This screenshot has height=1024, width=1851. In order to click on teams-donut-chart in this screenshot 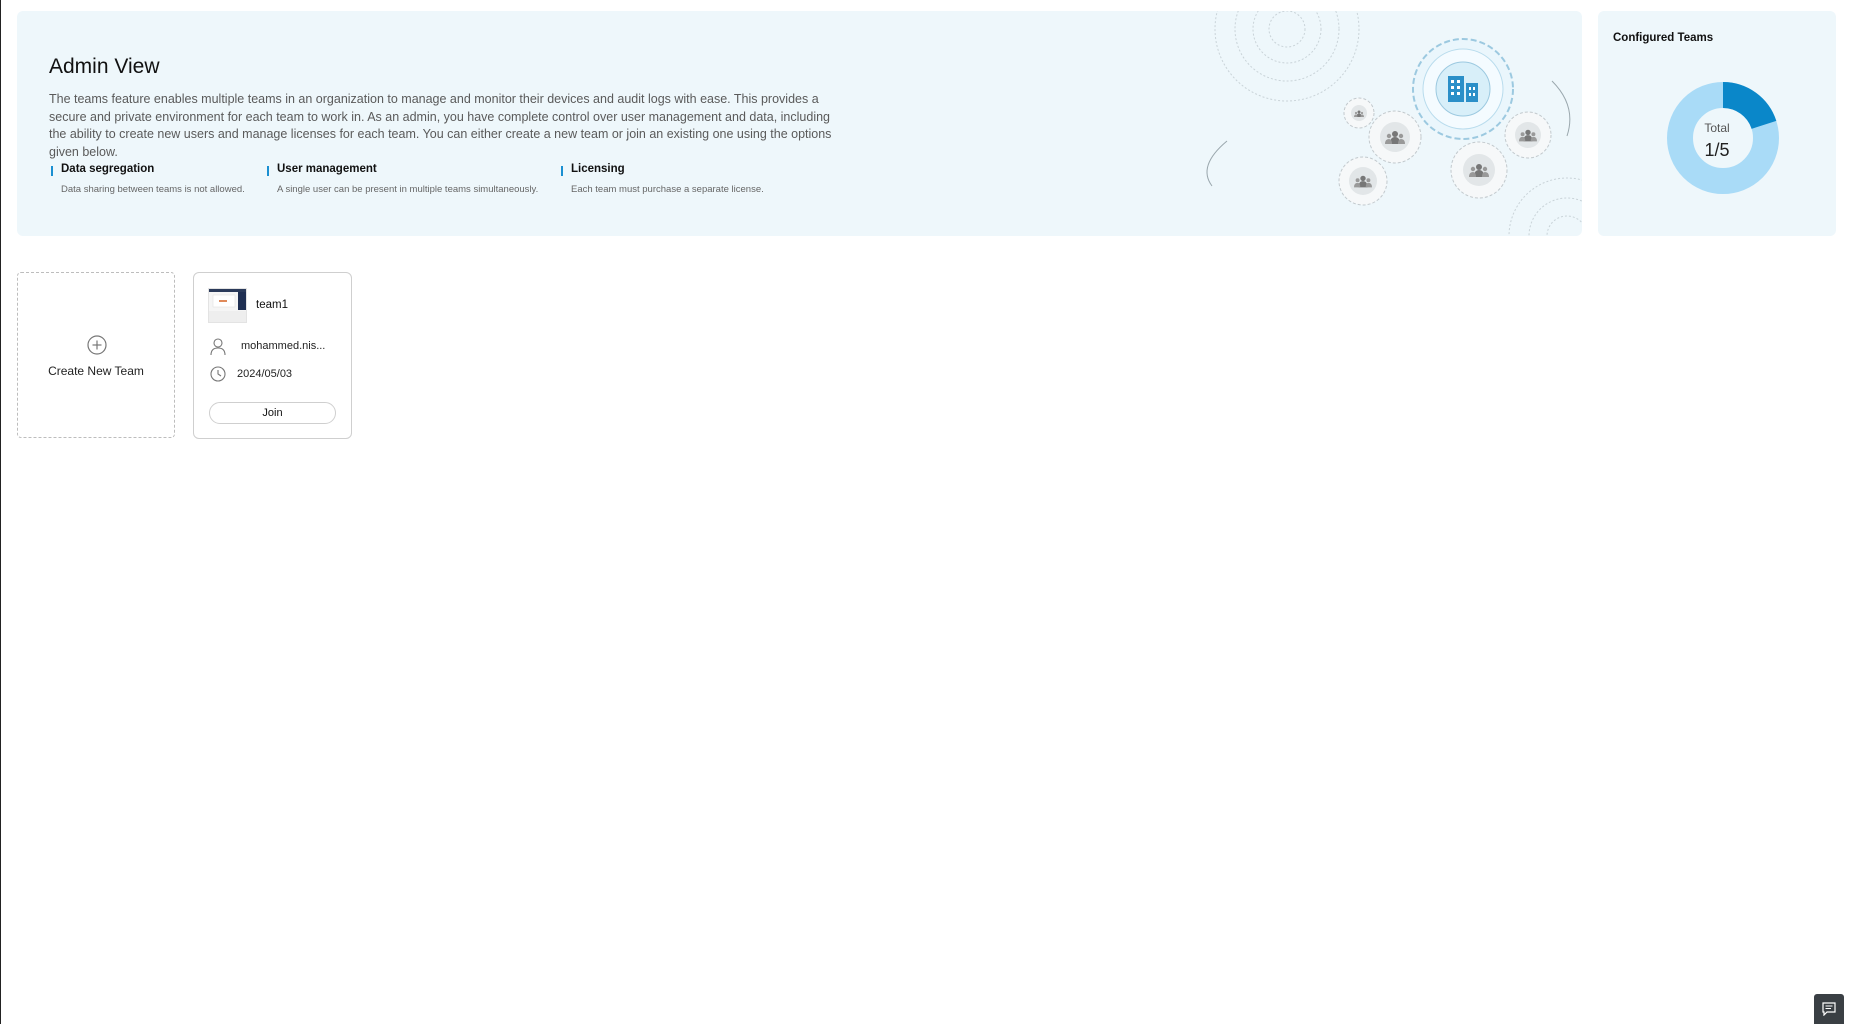, I will do `click(1723, 138)`.